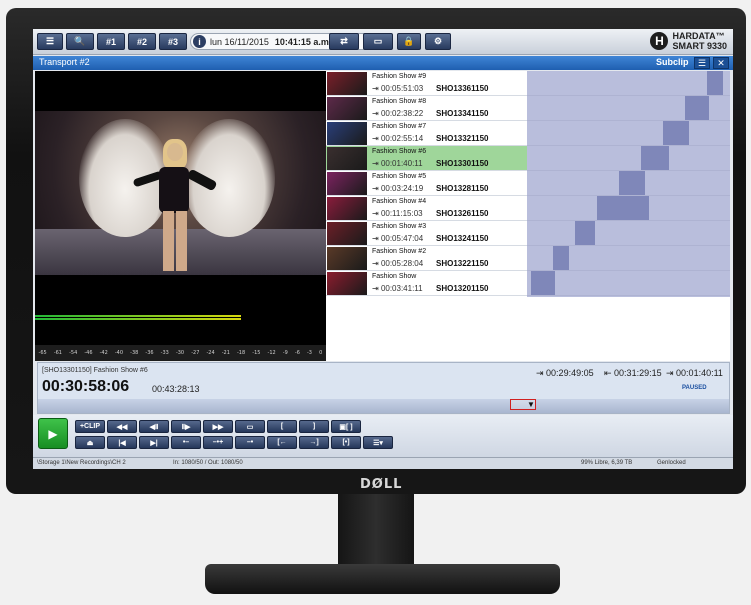 The height and width of the screenshot is (605, 751). I want to click on hardata-logo-mark: H, so click(659, 41).